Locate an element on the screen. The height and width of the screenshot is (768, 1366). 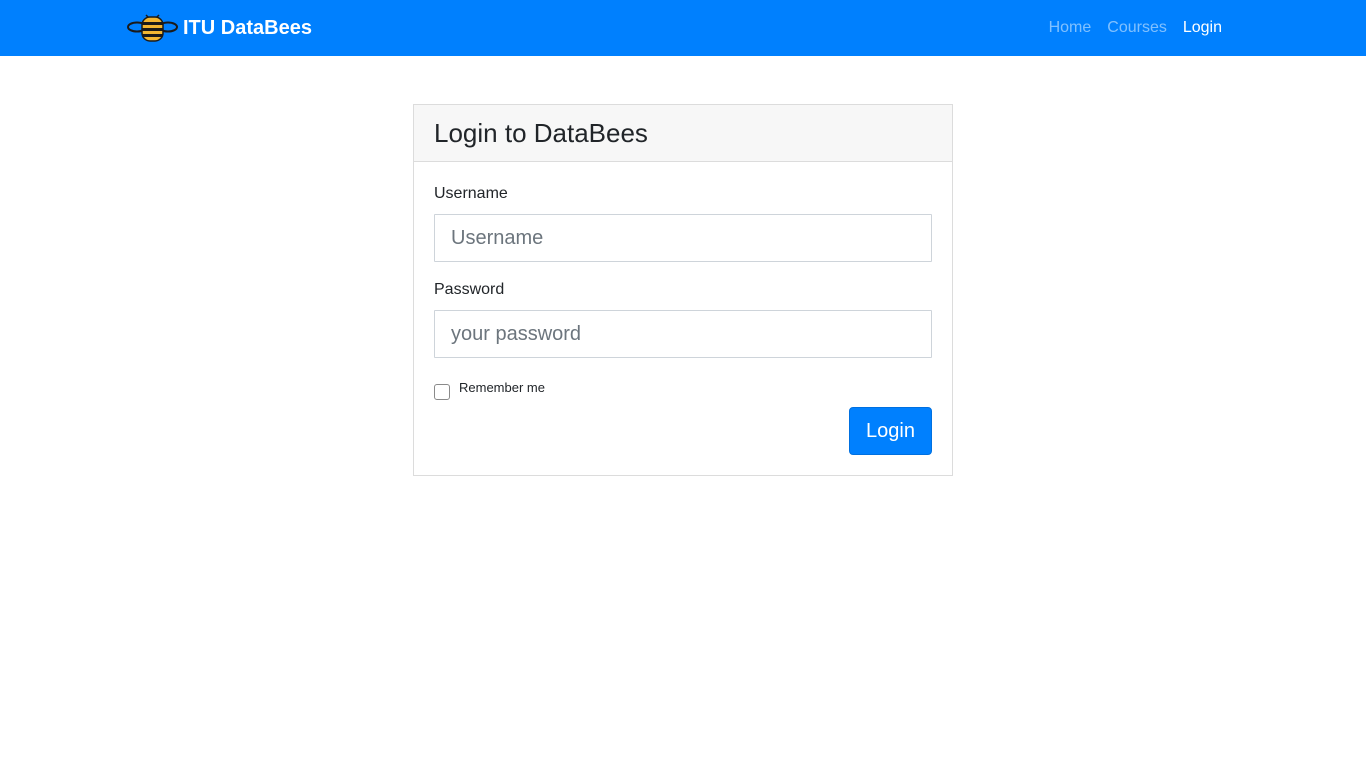
remember-me-row: Remember me is located at coordinates (489, 390).